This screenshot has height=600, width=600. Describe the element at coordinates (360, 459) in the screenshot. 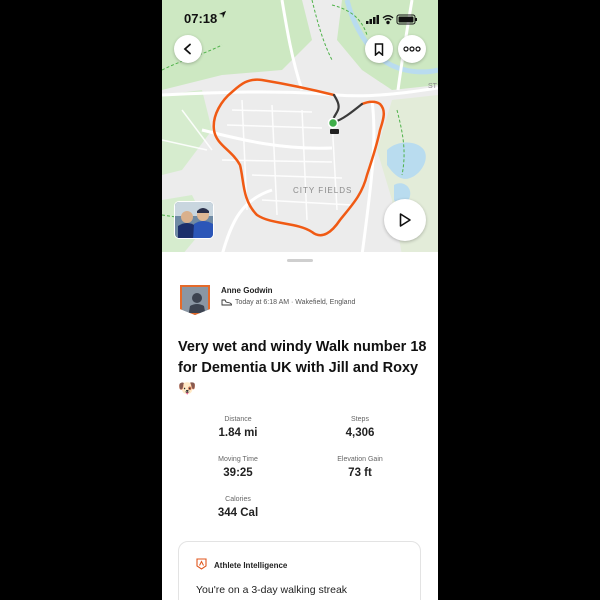

I see `stat-label: Elevation Gain` at that location.